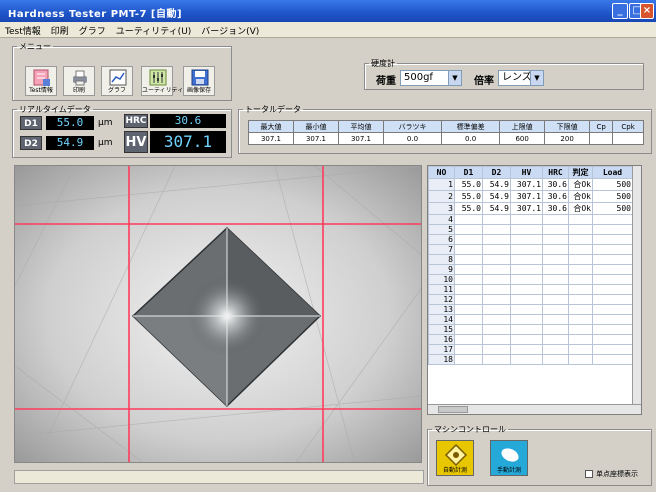 The image size is (656, 492). I want to click on coord-display-checkbox, so click(589, 474).